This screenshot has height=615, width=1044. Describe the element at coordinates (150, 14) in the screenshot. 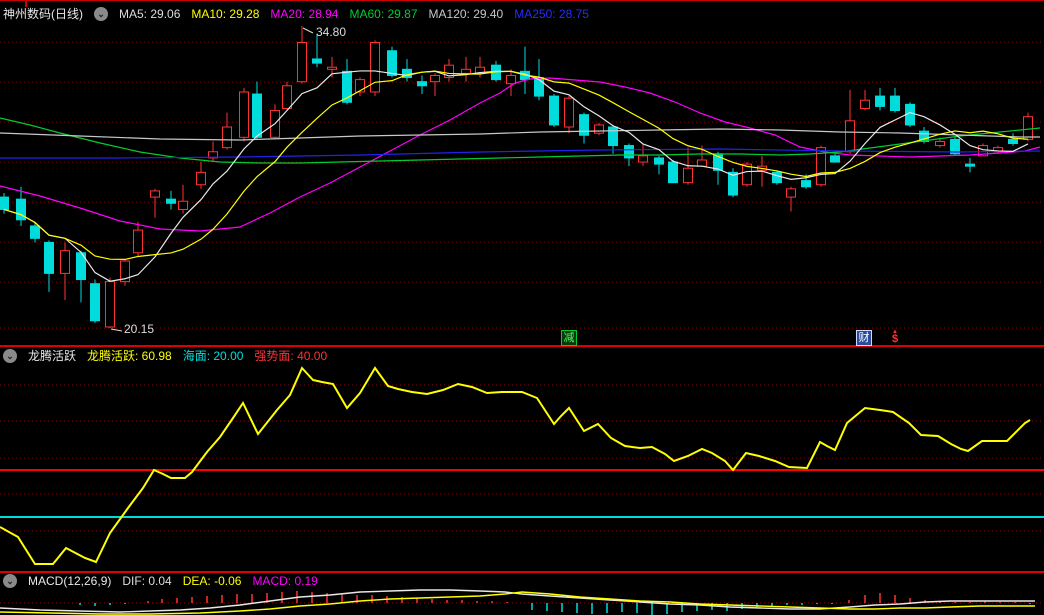

I see `ma5-value: MA5: 29.06` at that location.